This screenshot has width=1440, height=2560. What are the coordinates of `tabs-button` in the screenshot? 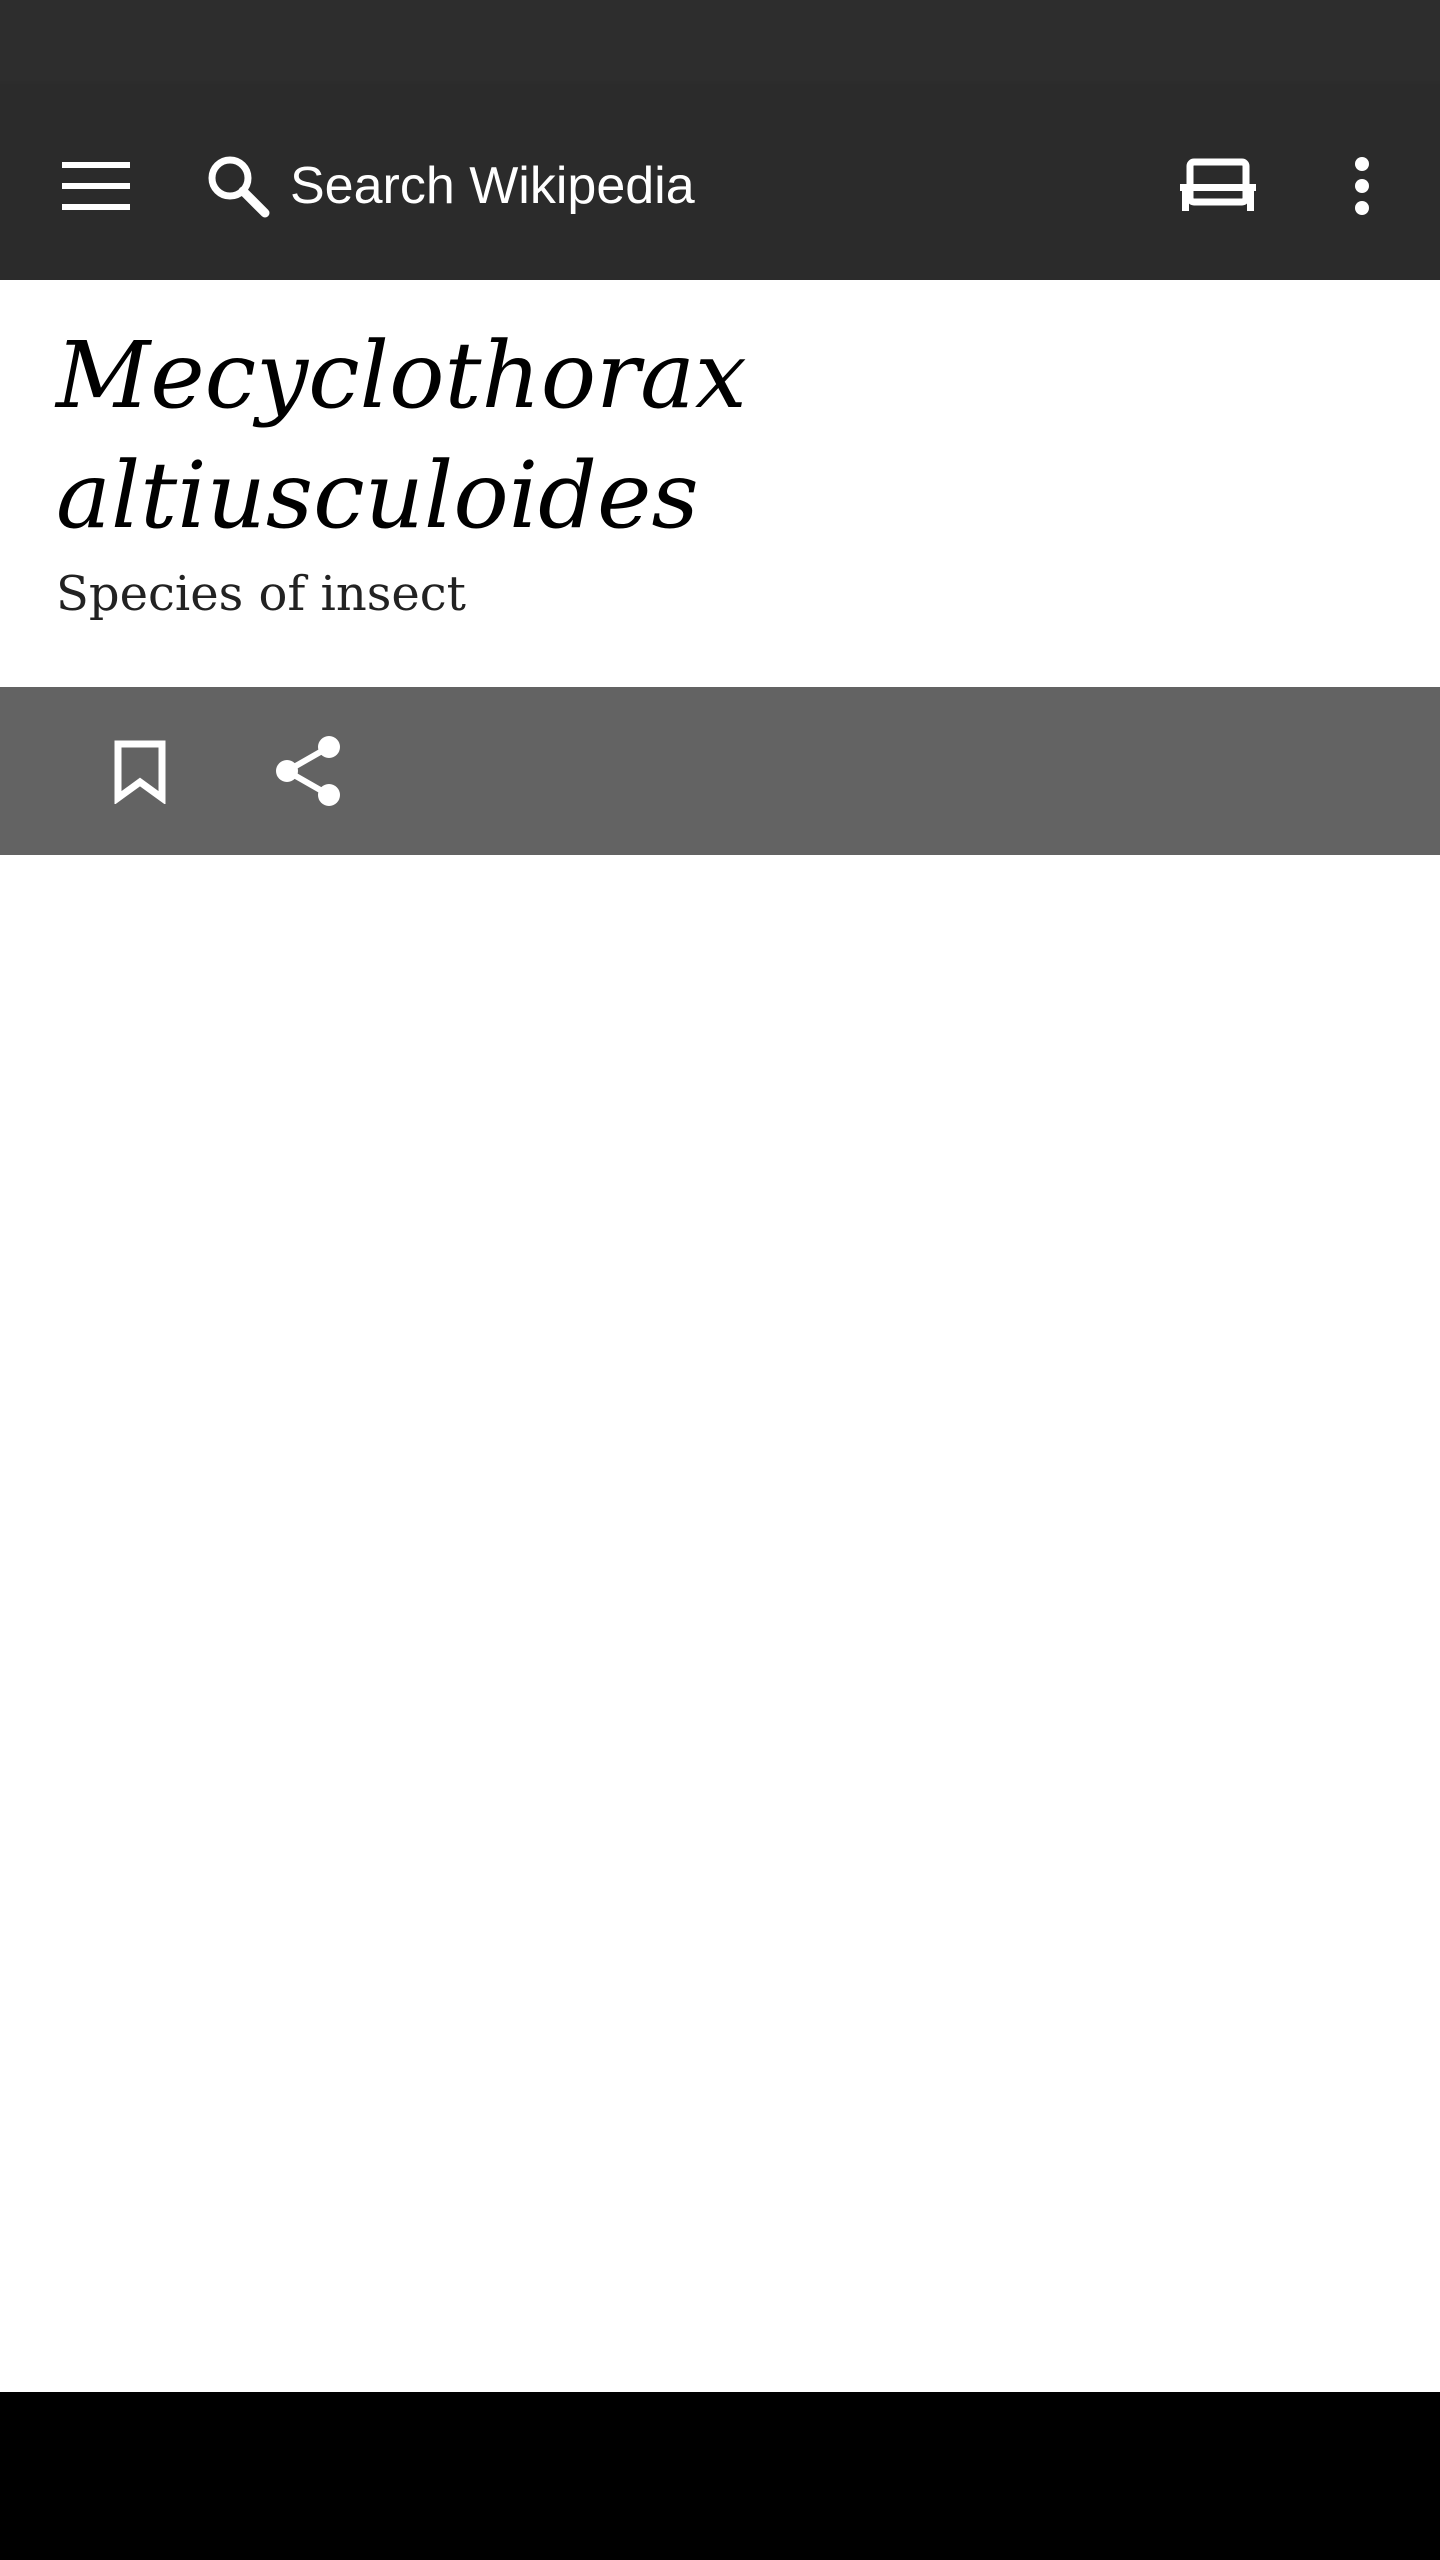 It's located at (1218, 186).